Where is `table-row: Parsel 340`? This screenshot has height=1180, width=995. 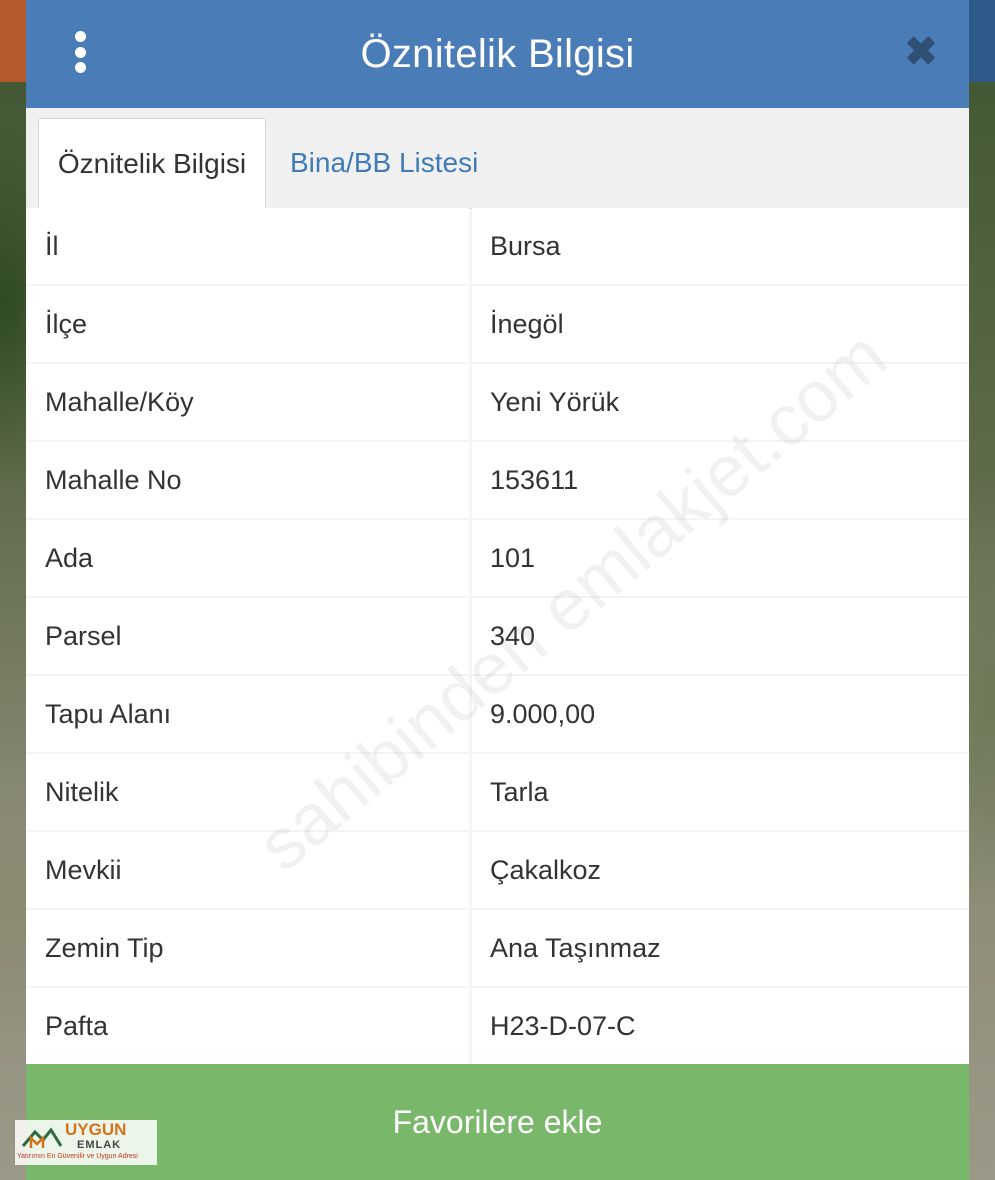 table-row: Parsel 340 is located at coordinates (497, 637).